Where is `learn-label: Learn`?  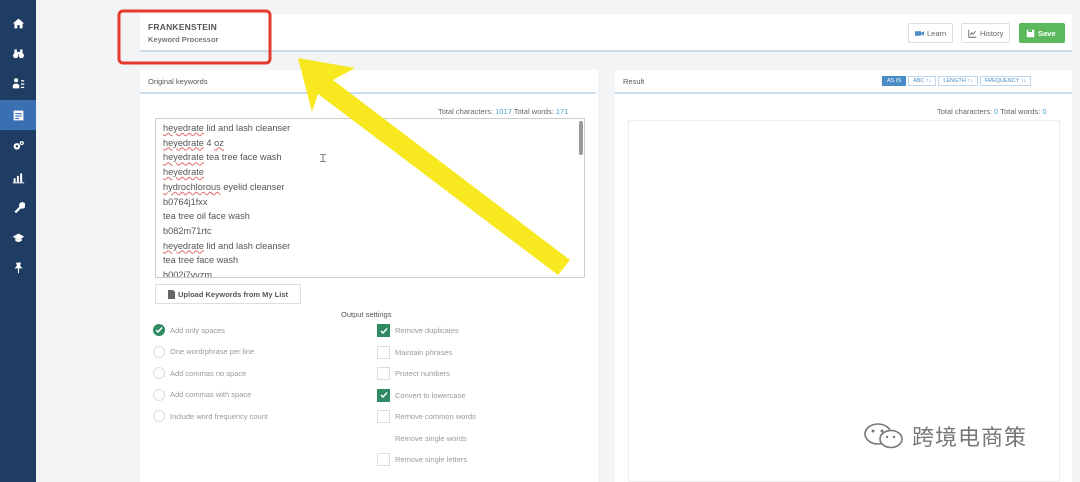 learn-label: Learn is located at coordinates (937, 33).